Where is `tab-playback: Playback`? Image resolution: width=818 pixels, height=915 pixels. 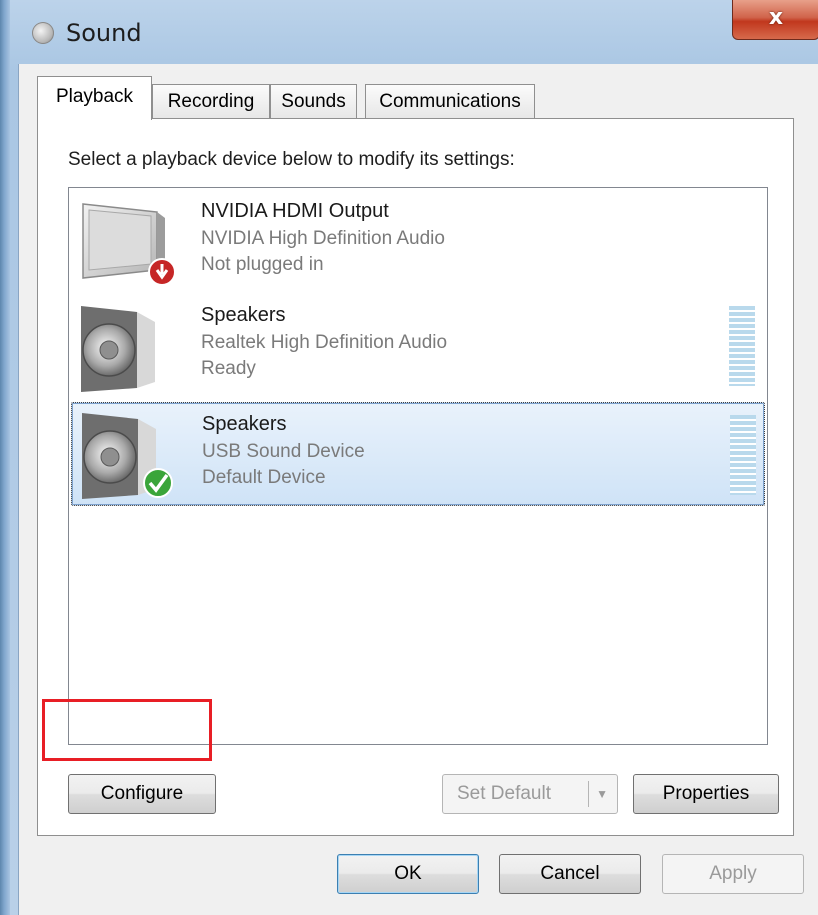
tab-playback: Playback is located at coordinates (94, 98).